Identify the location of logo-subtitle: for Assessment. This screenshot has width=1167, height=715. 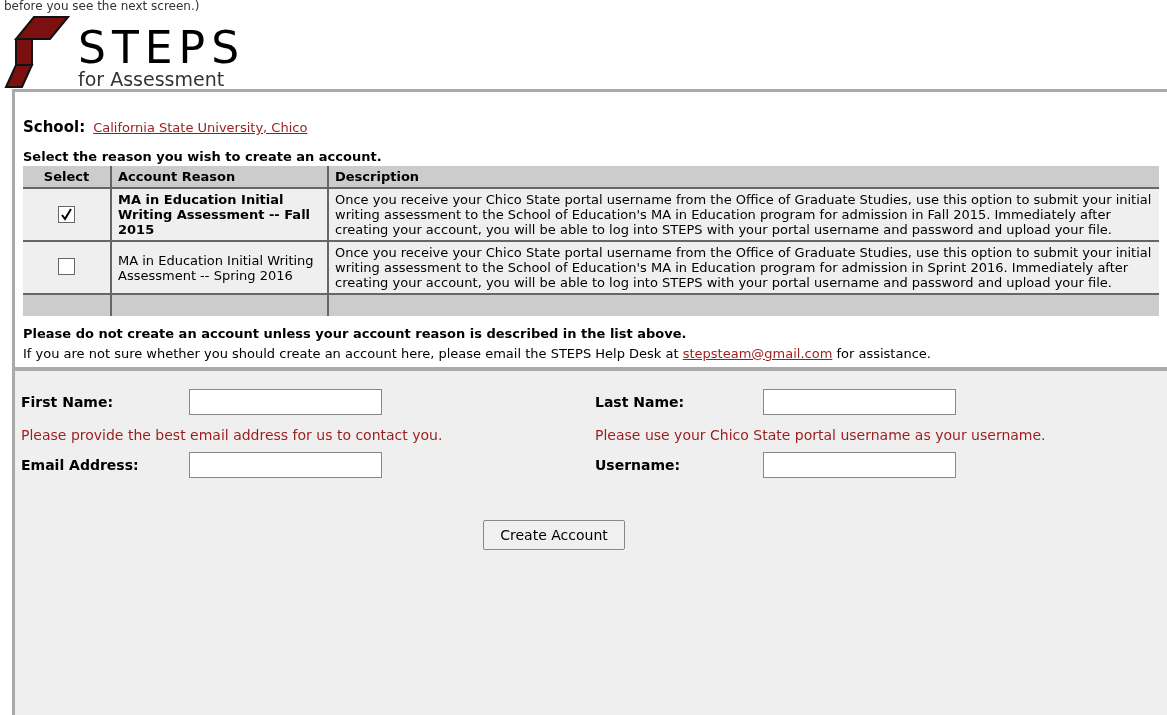
(152, 79).